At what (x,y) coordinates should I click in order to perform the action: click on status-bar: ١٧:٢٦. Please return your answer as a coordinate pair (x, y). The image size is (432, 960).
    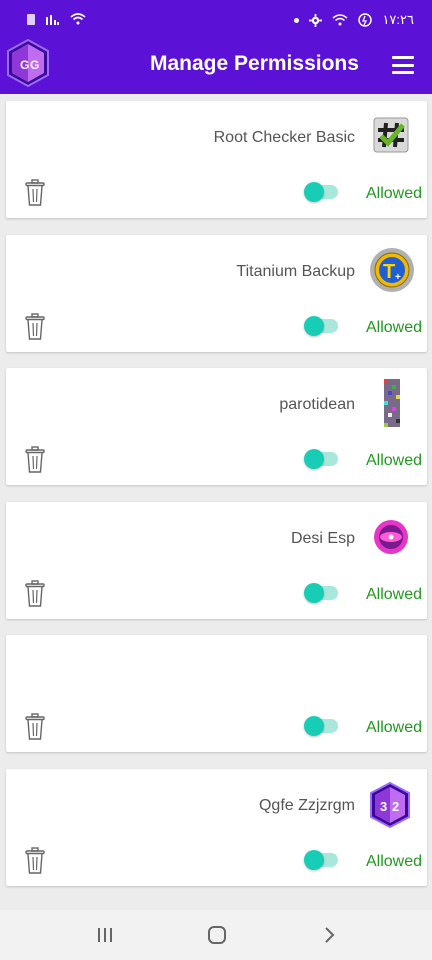
    Looking at the image, I should click on (216, 20).